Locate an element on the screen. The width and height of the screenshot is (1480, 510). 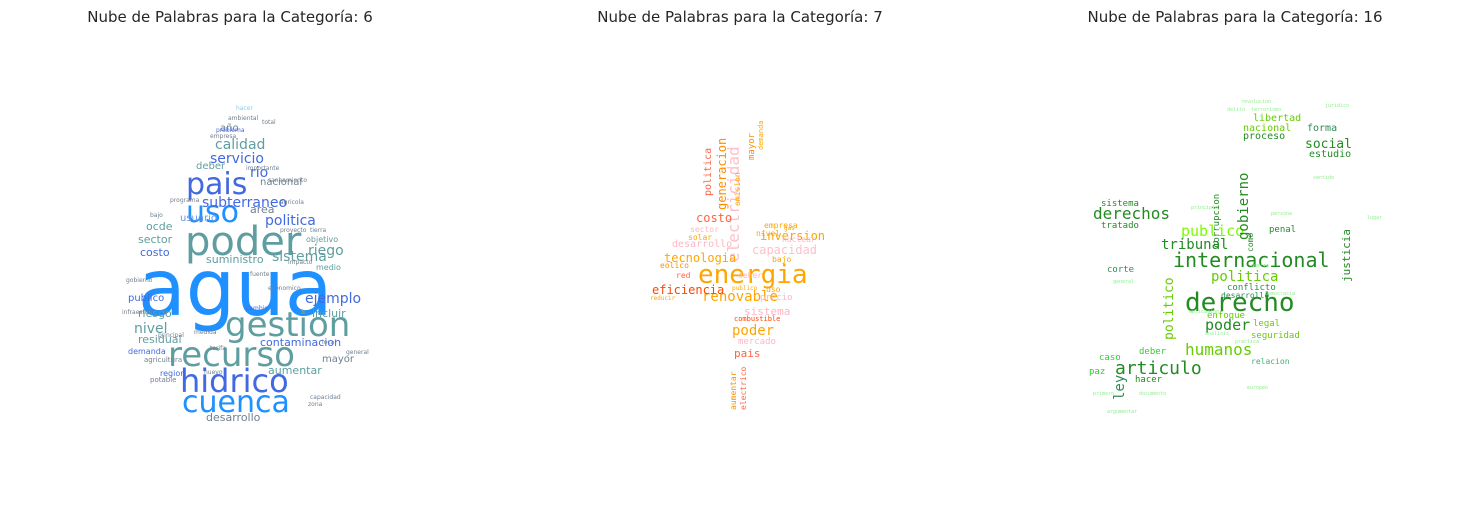
cloud-word: ocde is located at coordinates (159, 226).